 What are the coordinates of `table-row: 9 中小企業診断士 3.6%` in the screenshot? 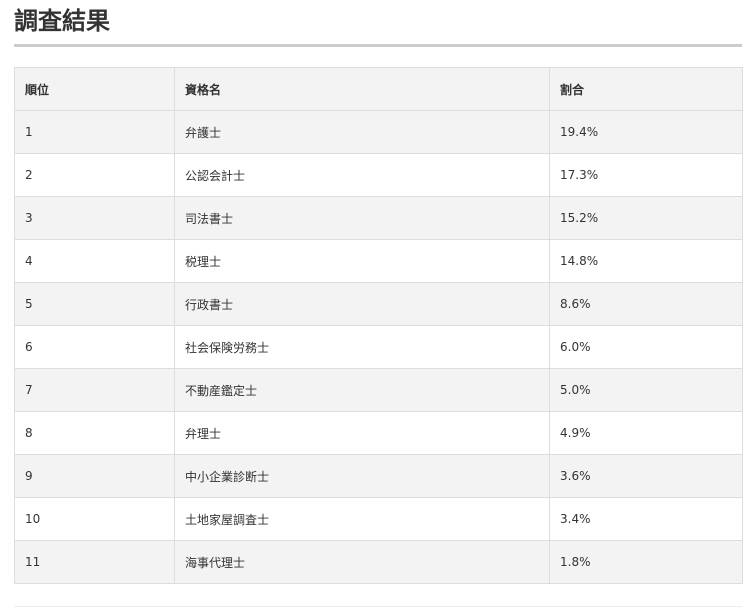 It's located at (378, 476).